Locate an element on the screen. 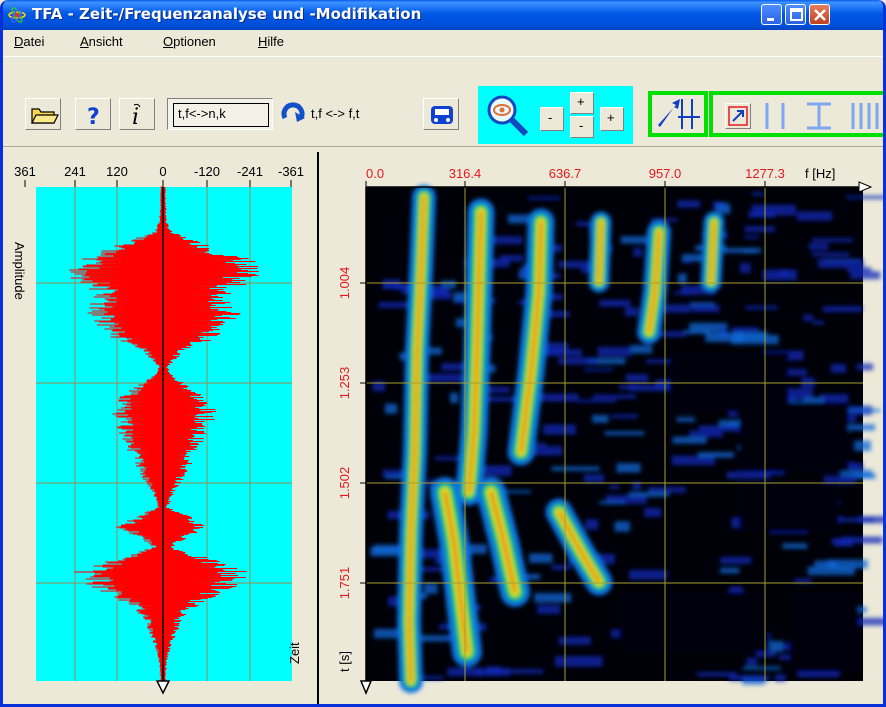 The image size is (886, 707). cursor-bars-icon is located at coordinates (678, 114).